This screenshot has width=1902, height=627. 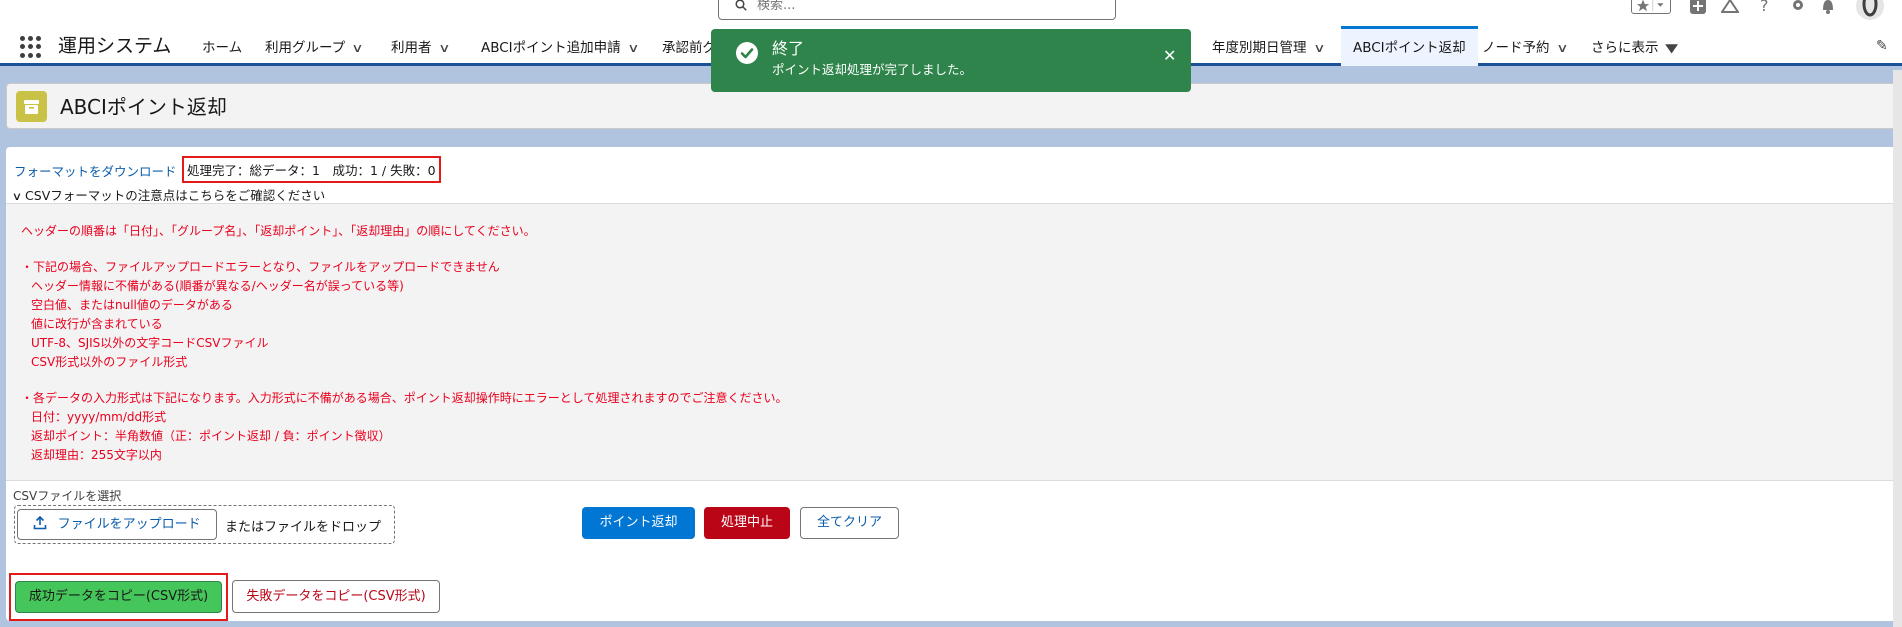 I want to click on abort-process-button: 処理中止, so click(x=747, y=523).